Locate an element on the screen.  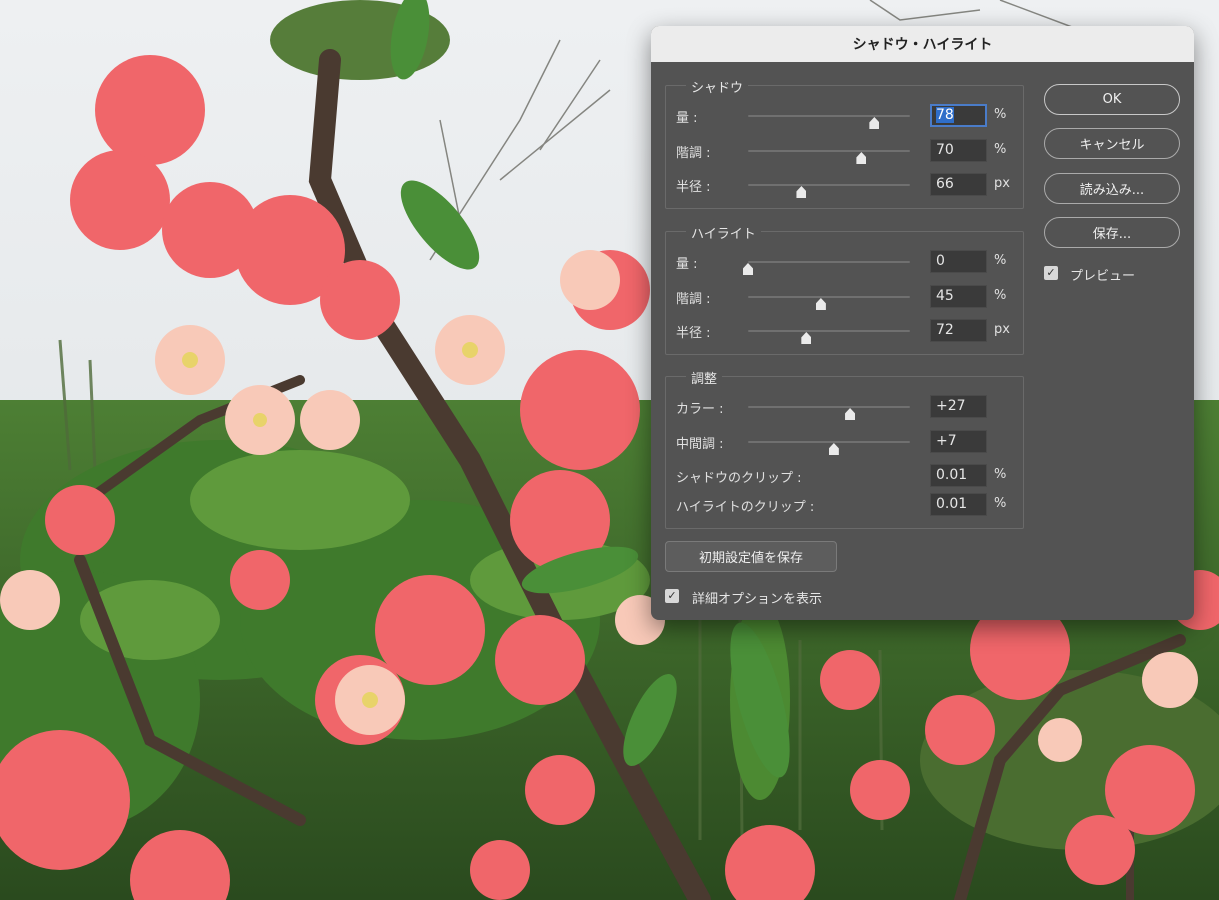
highlight-tone-label: 階調 : is located at coordinates (693, 299).